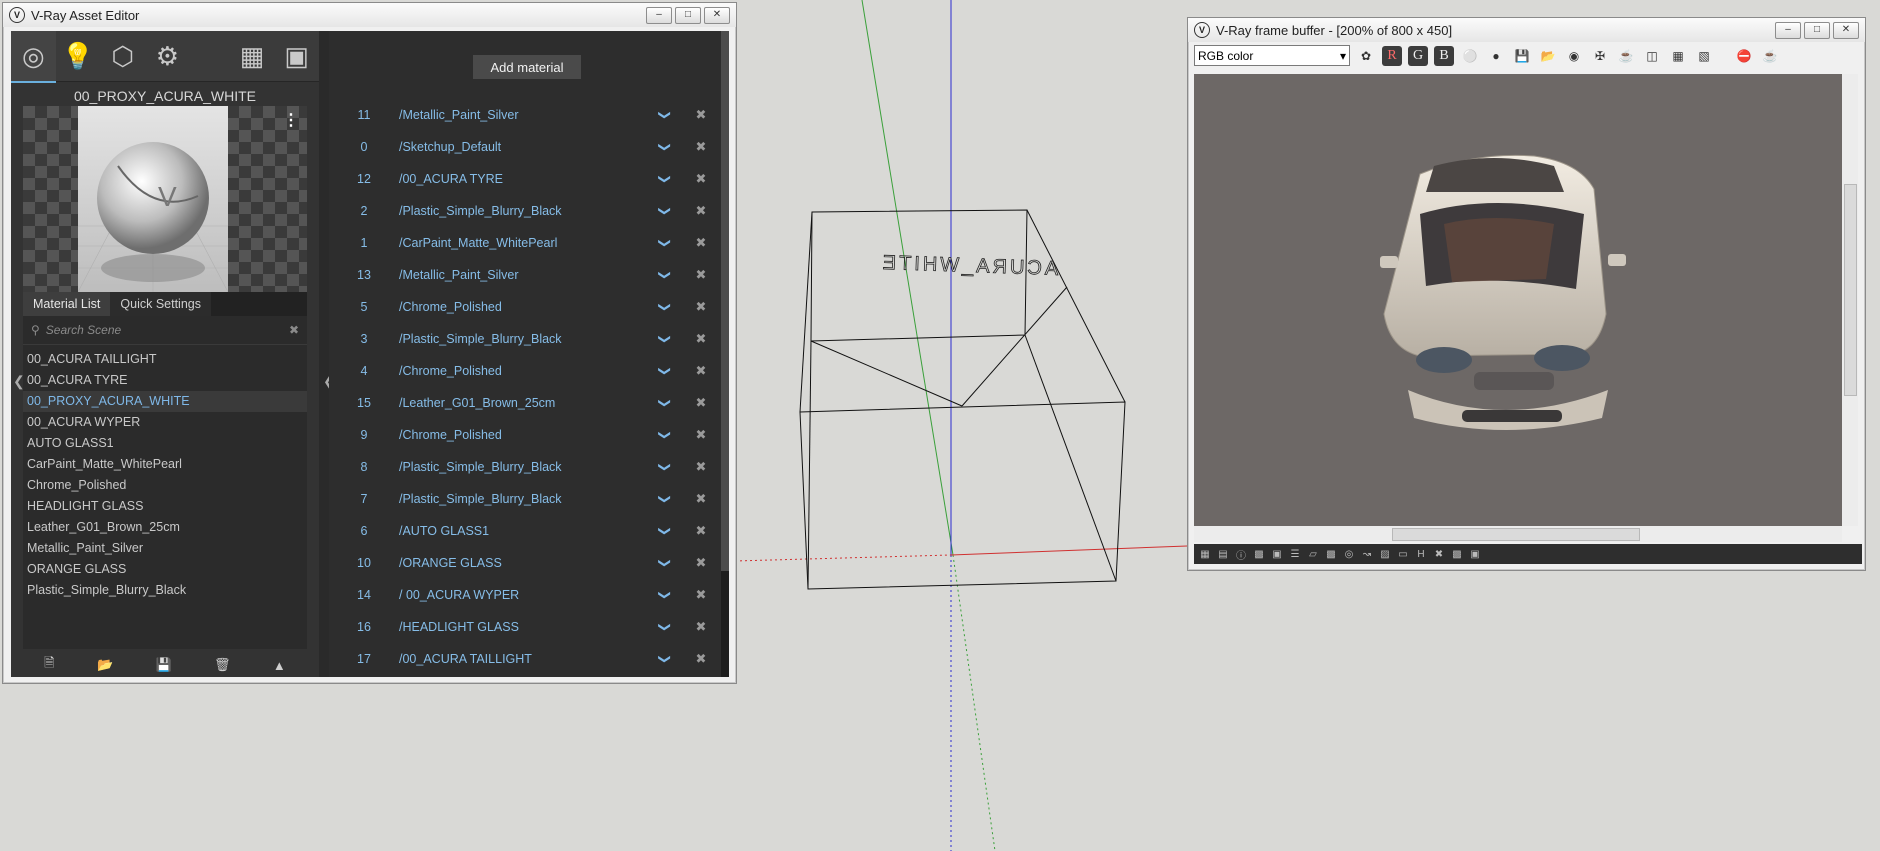 This screenshot has width=1880, height=851. Describe the element at coordinates (122, 56) in the screenshot. I see `geometry-tab-icon: ⬡` at that location.